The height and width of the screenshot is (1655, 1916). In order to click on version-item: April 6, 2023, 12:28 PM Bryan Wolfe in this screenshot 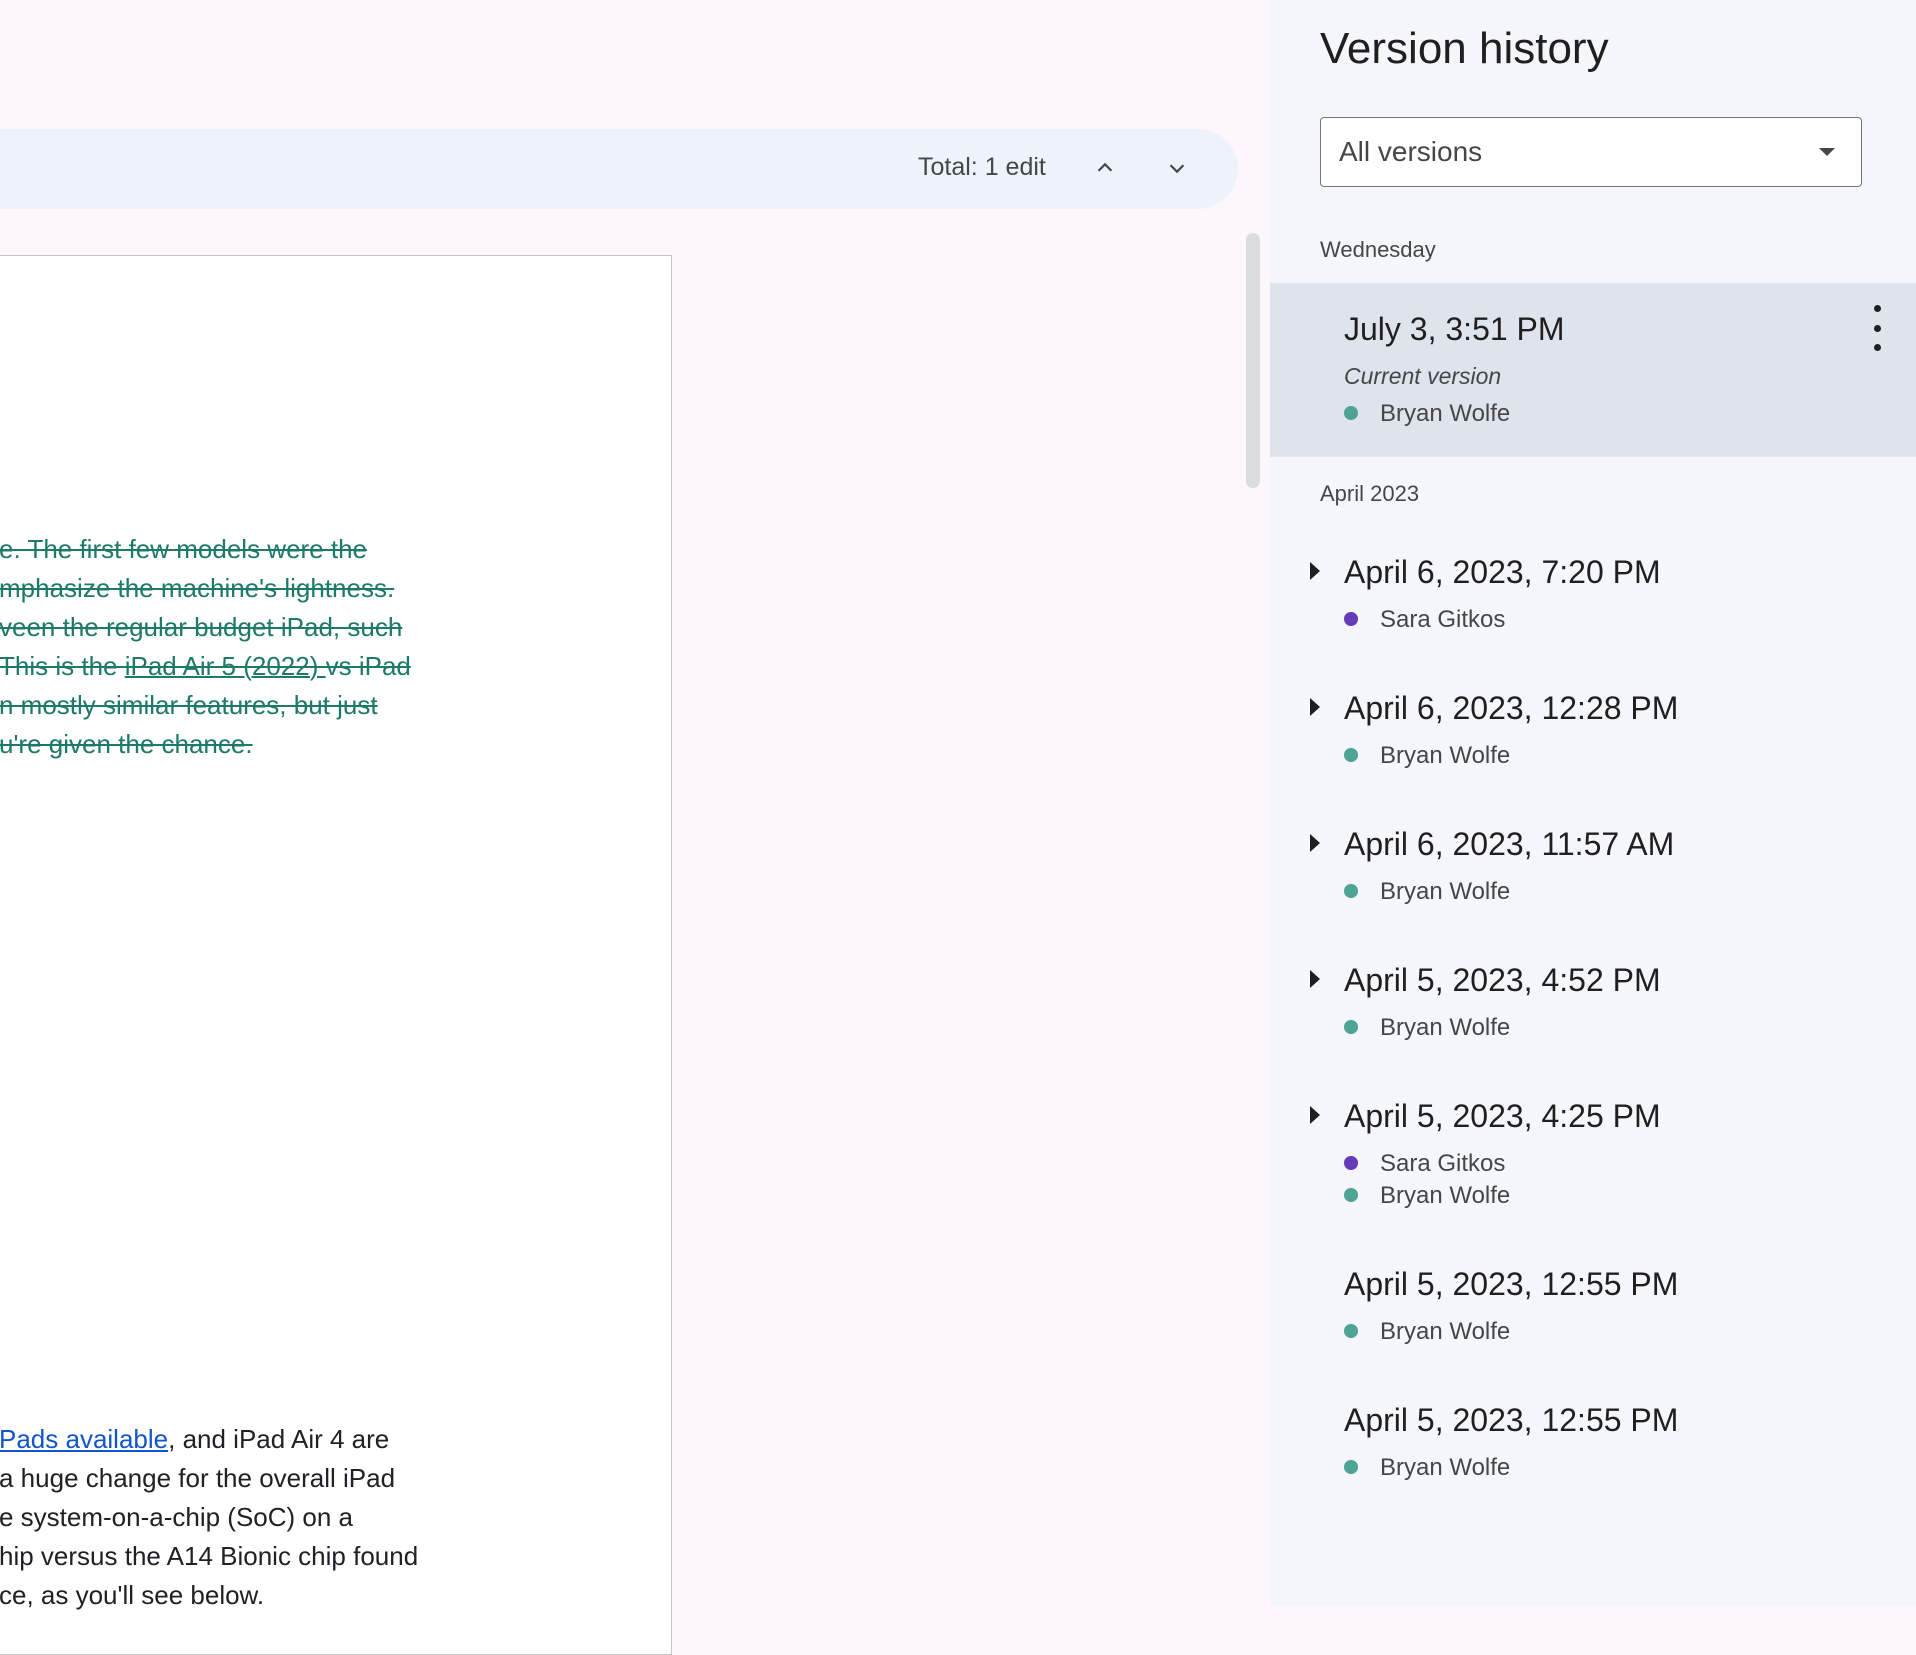, I will do `click(1593, 736)`.